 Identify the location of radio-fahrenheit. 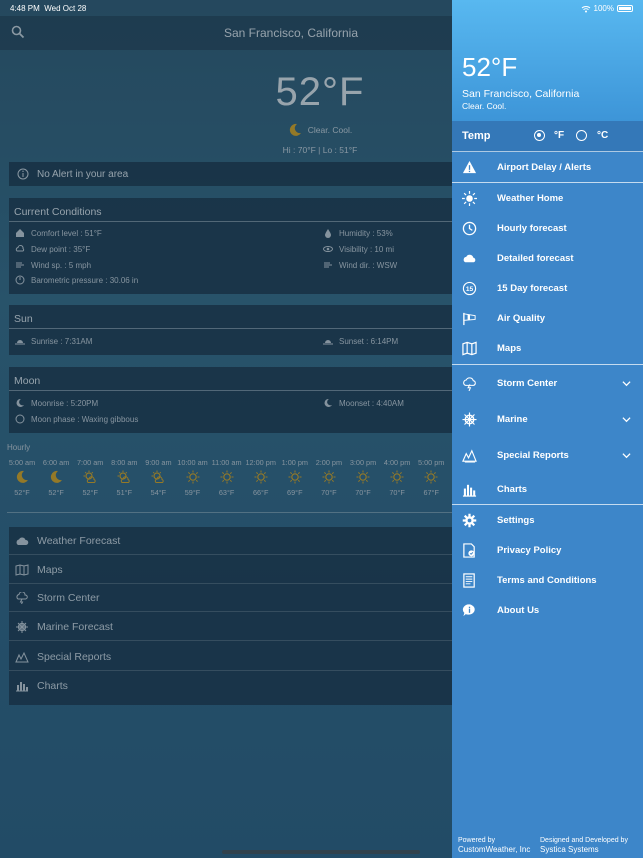
(539, 135).